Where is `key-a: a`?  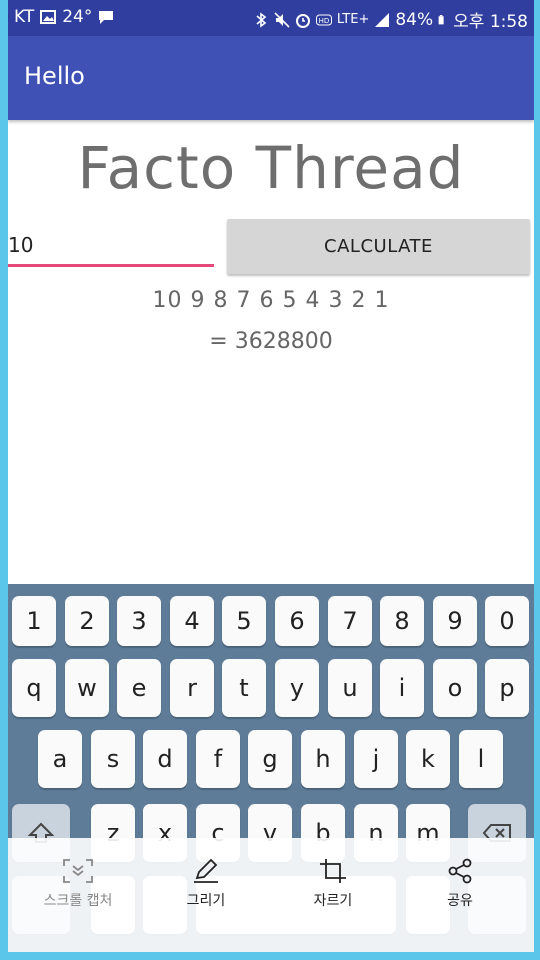
key-a: a is located at coordinates (60, 759).